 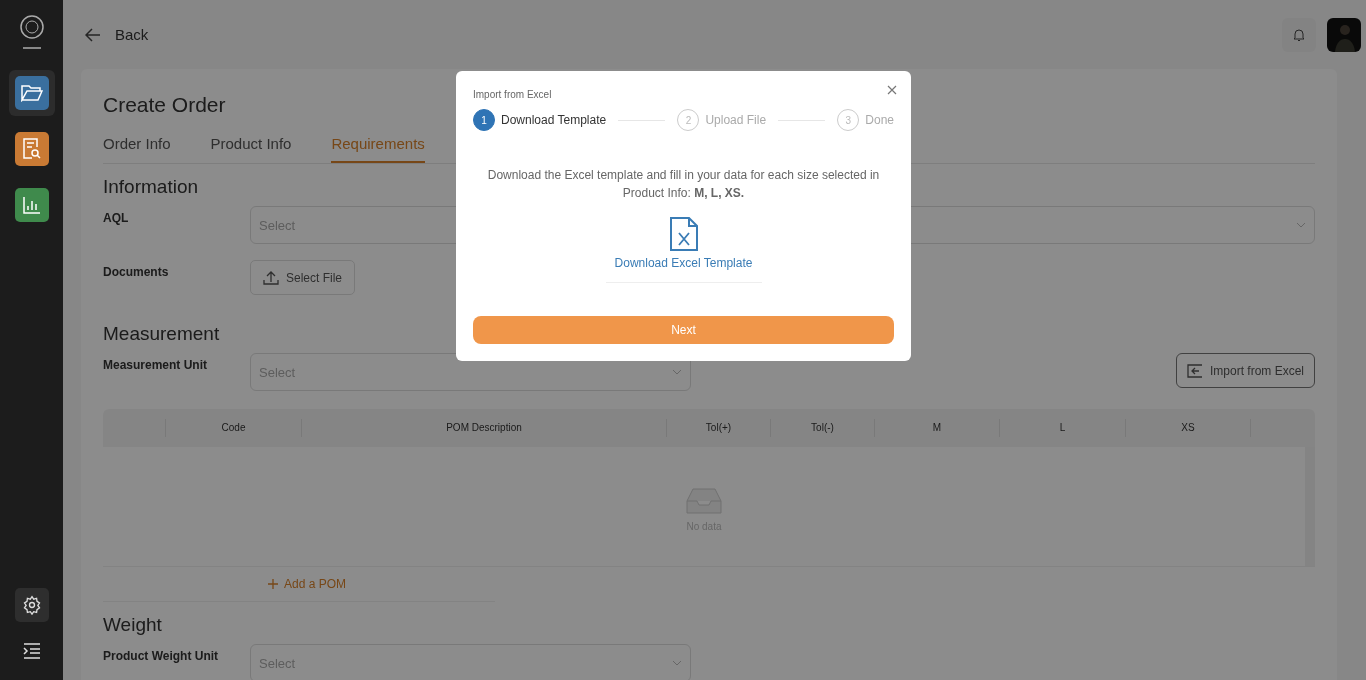 What do you see at coordinates (273, 584) in the screenshot?
I see `plus-icon` at bounding box center [273, 584].